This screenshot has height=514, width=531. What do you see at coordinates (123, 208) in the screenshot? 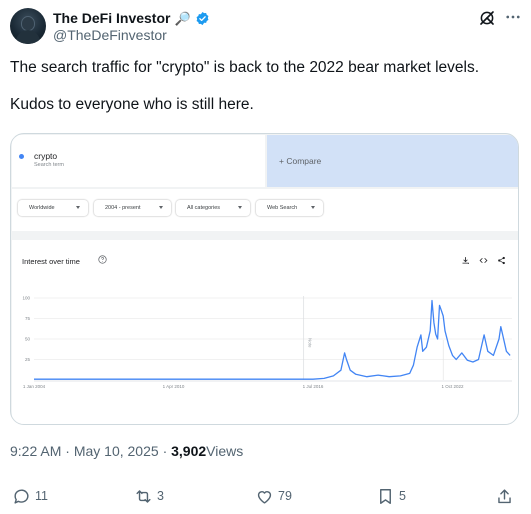
I see `filter-label: 2004 - present` at bounding box center [123, 208].